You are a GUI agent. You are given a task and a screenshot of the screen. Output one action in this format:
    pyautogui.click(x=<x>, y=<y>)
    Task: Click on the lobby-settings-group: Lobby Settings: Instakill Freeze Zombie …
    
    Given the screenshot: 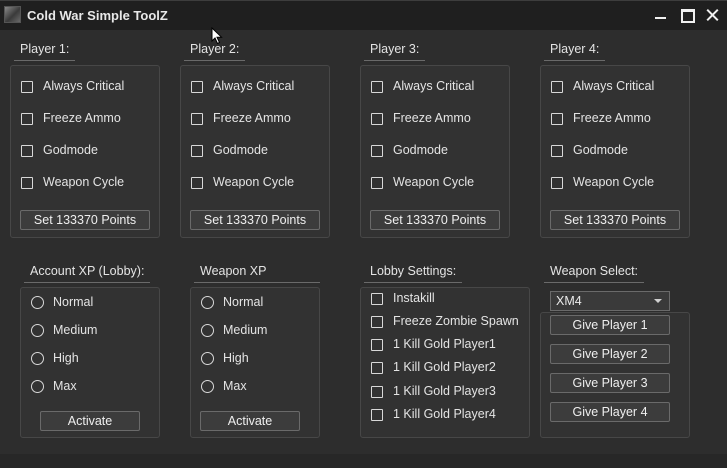 What is the action you would take?
    pyautogui.click(x=445, y=349)
    